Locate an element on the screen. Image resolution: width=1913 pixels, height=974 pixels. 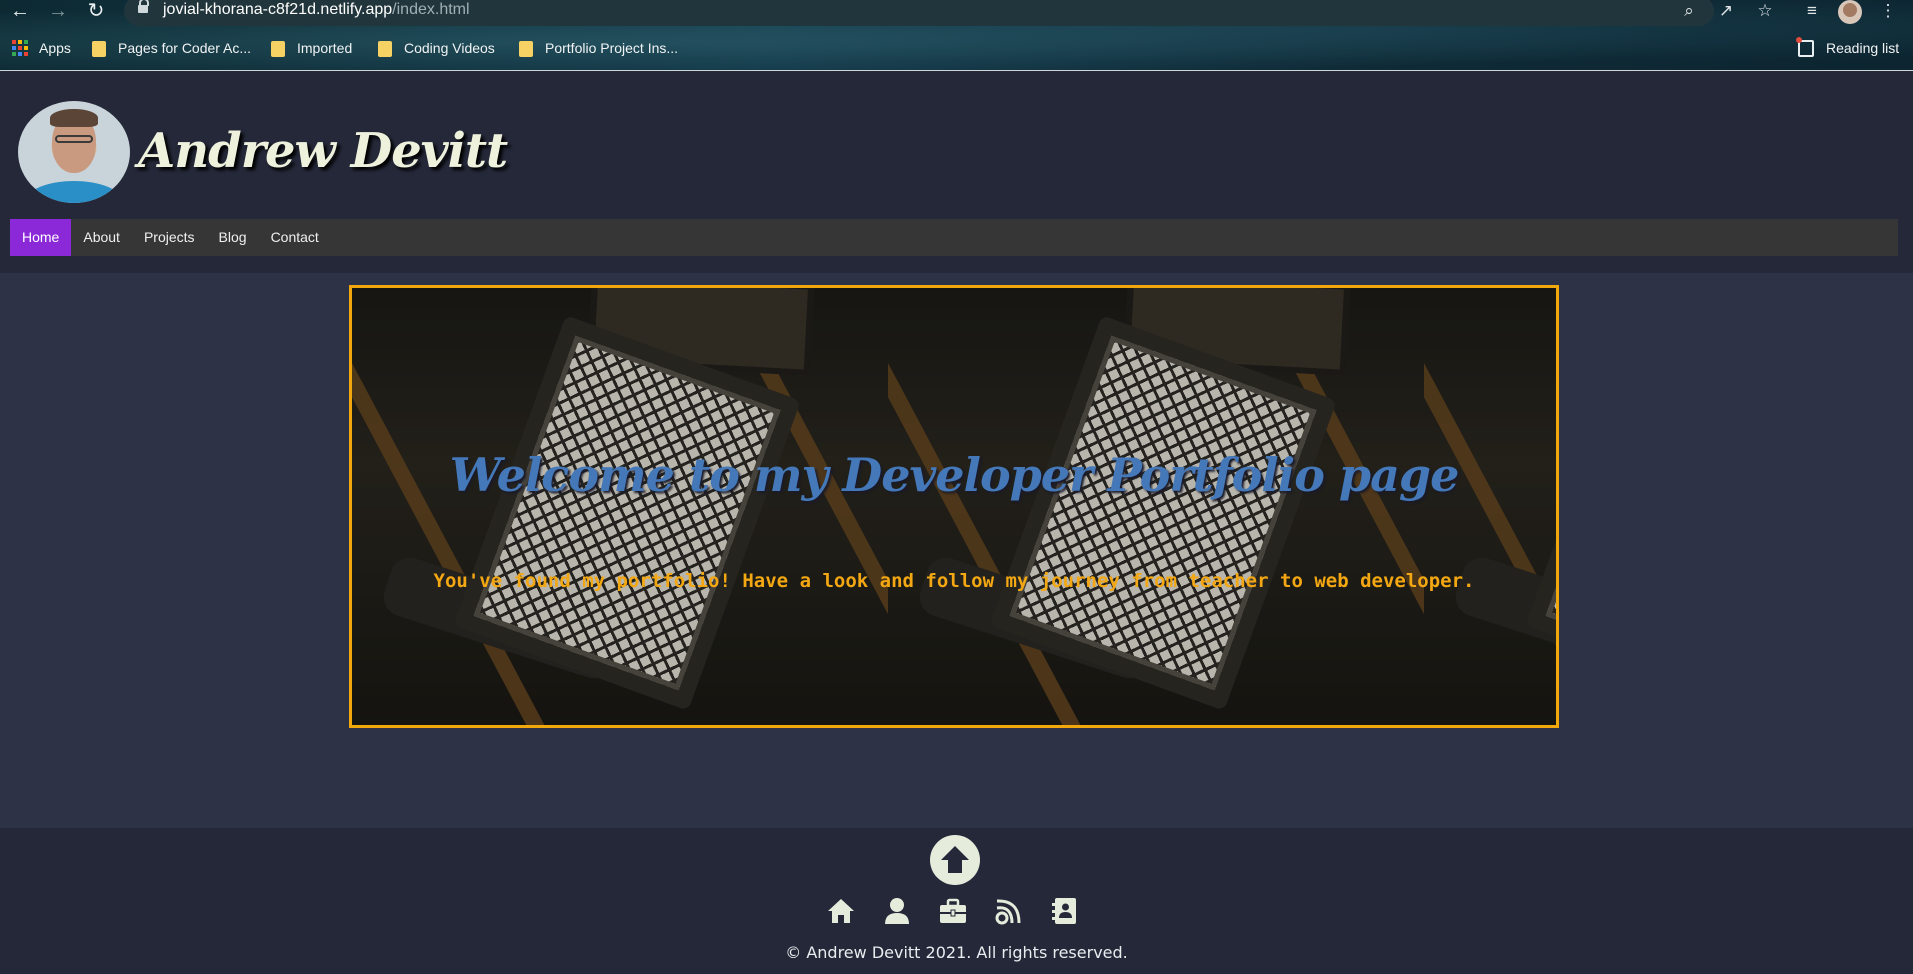
nav-about: About is located at coordinates (101, 237).